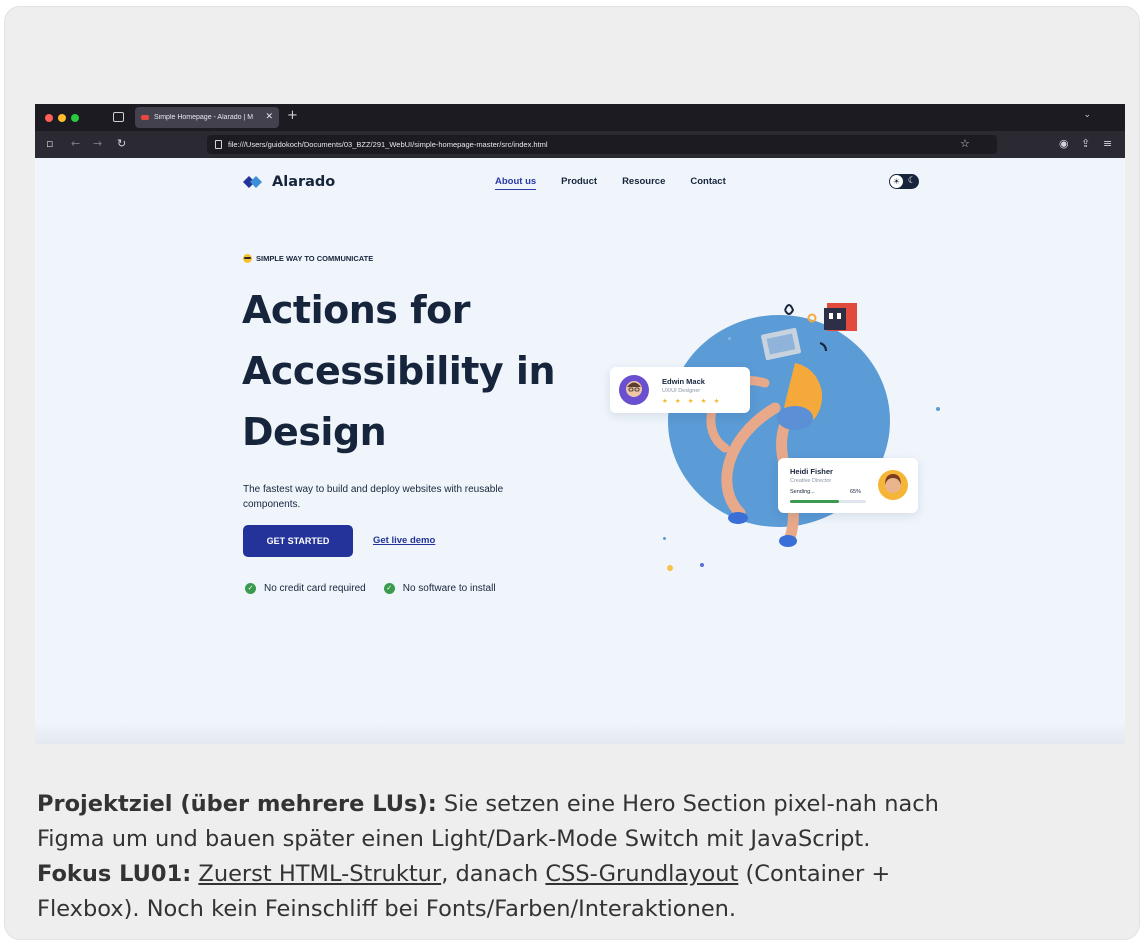 Image resolution: width=1140 pixels, height=946 pixels. What do you see at coordinates (641, 874) in the screenshot?
I see `css-layout-link: CSS-Grundlayout` at bounding box center [641, 874].